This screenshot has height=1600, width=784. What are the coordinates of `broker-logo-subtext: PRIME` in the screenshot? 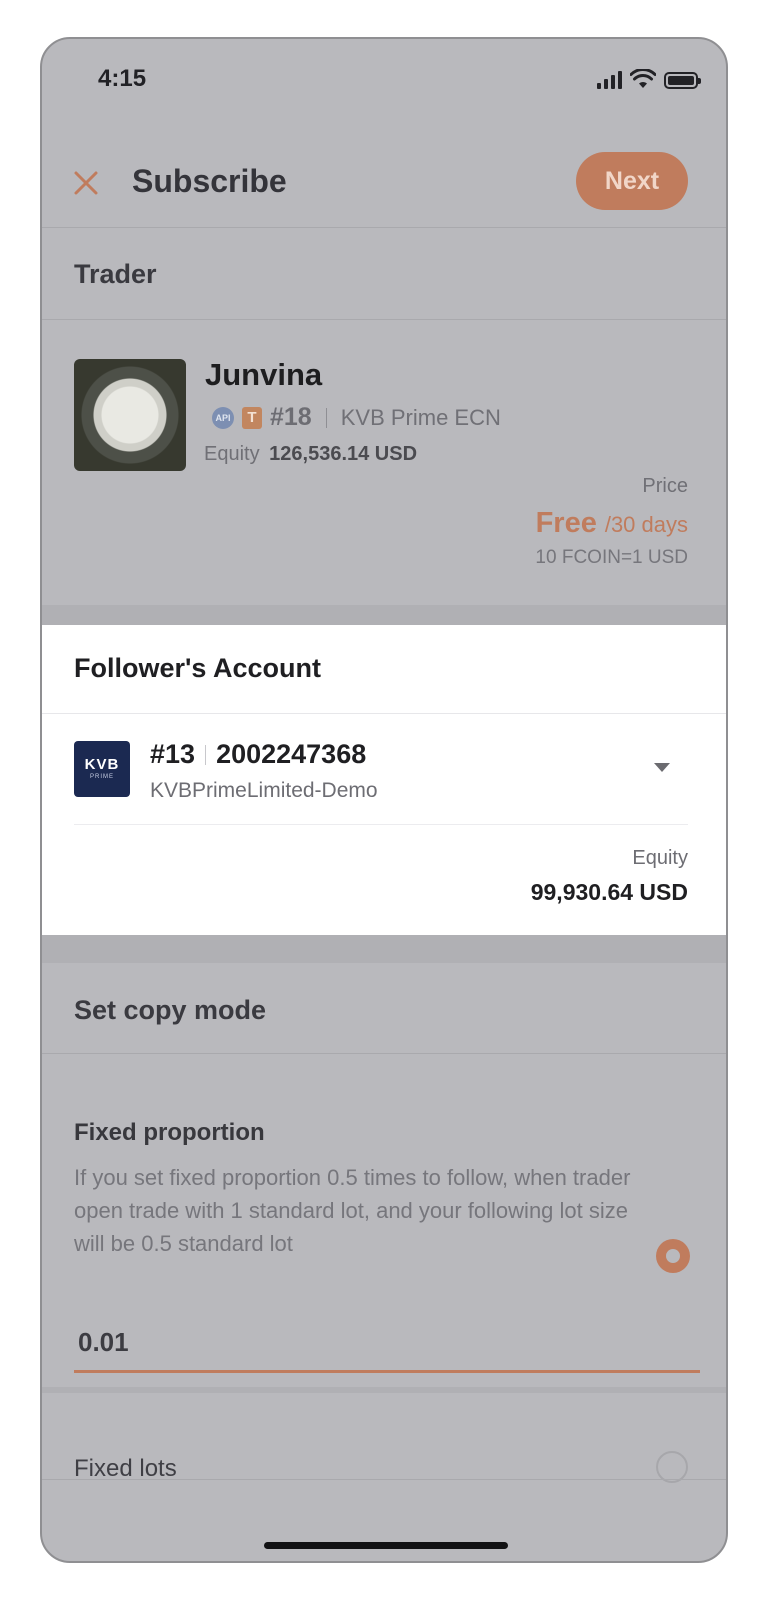 It's located at (101, 777).